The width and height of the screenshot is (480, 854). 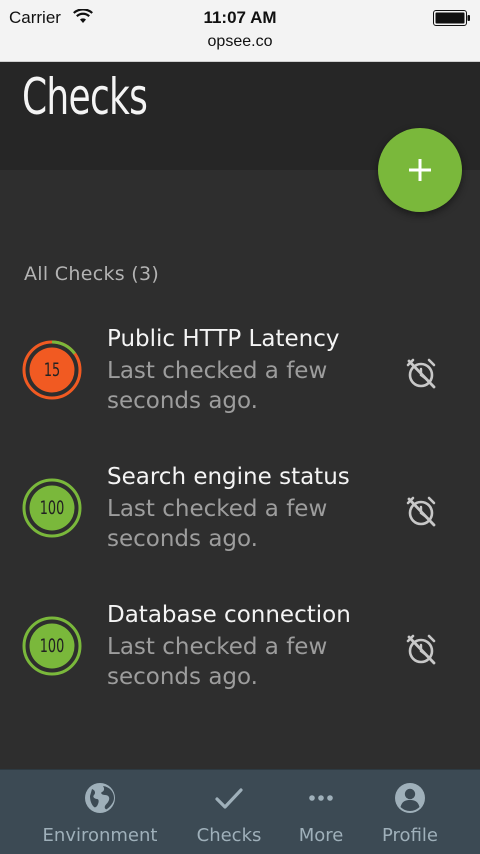 I want to click on tab-environment: Environment, so click(x=100, y=812).